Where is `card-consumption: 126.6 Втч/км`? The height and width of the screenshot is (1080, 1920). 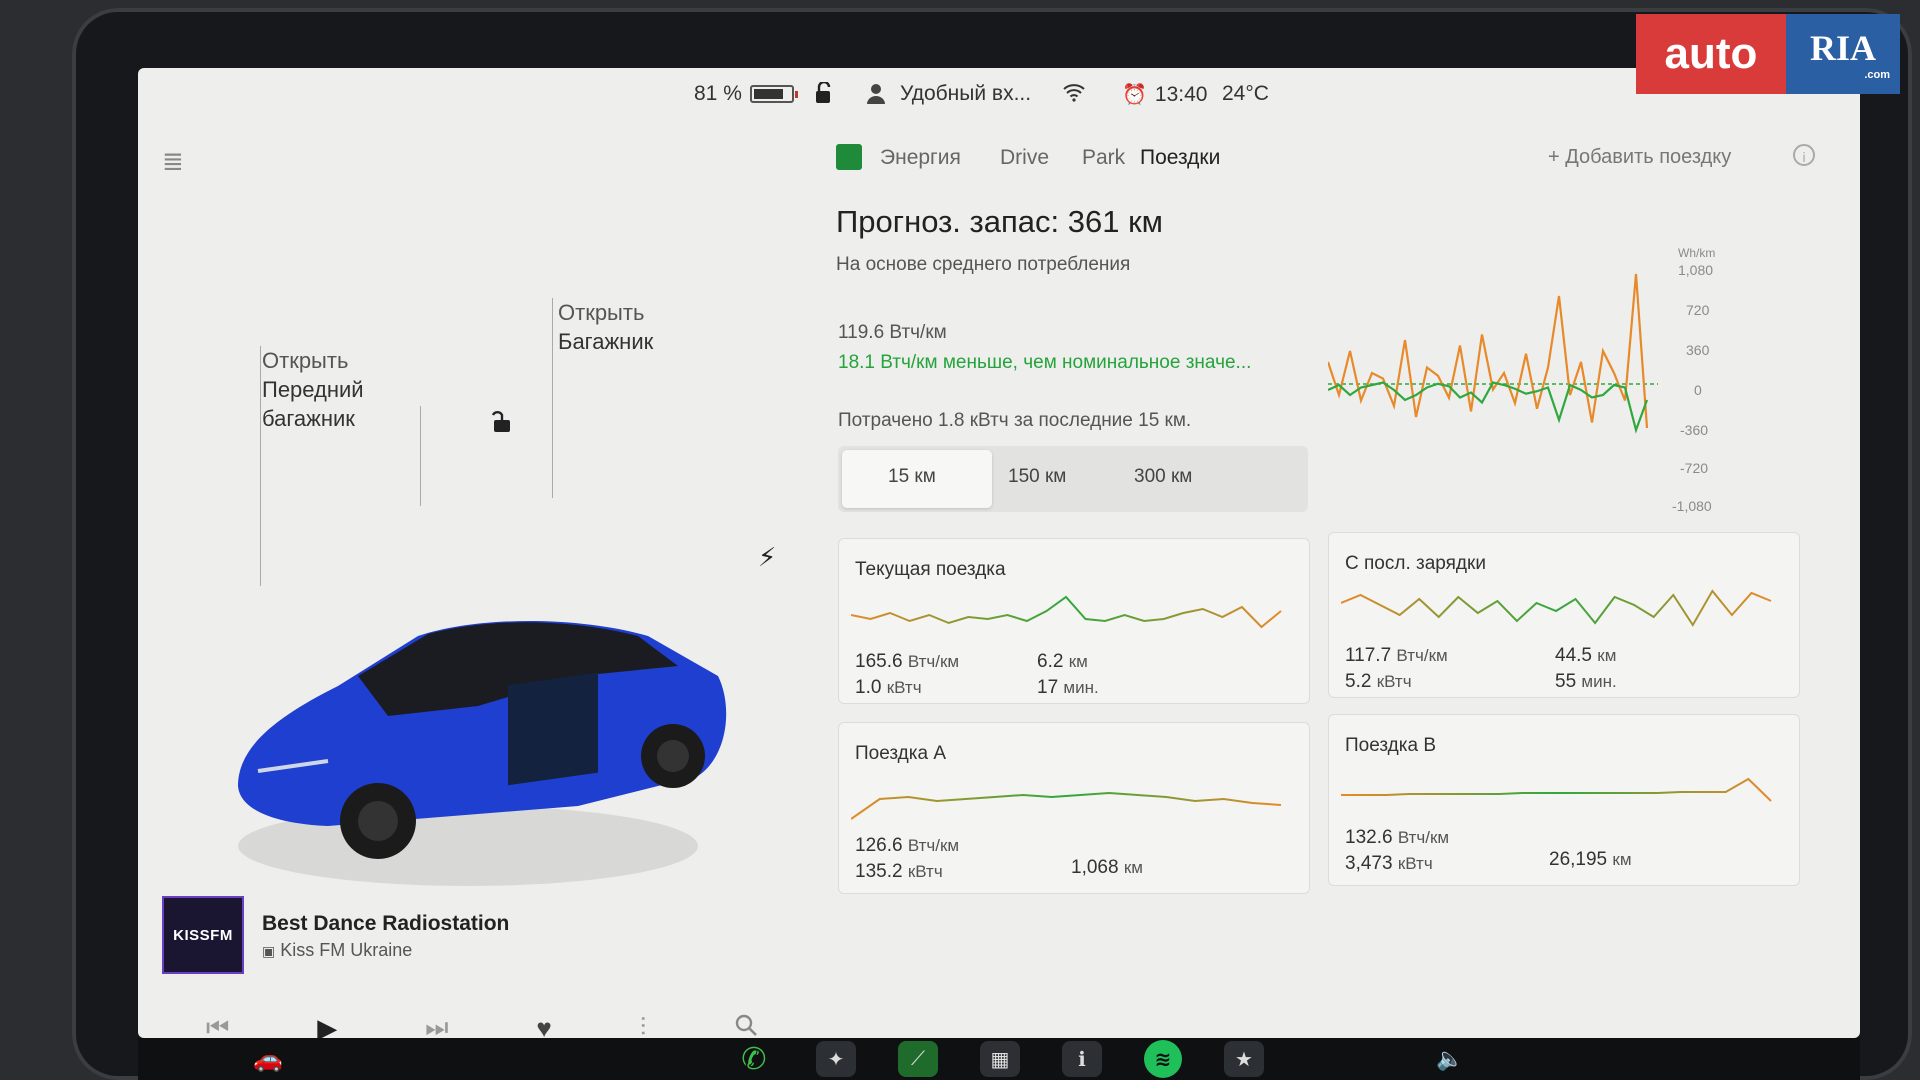 card-consumption: 126.6 Втч/км is located at coordinates (907, 846).